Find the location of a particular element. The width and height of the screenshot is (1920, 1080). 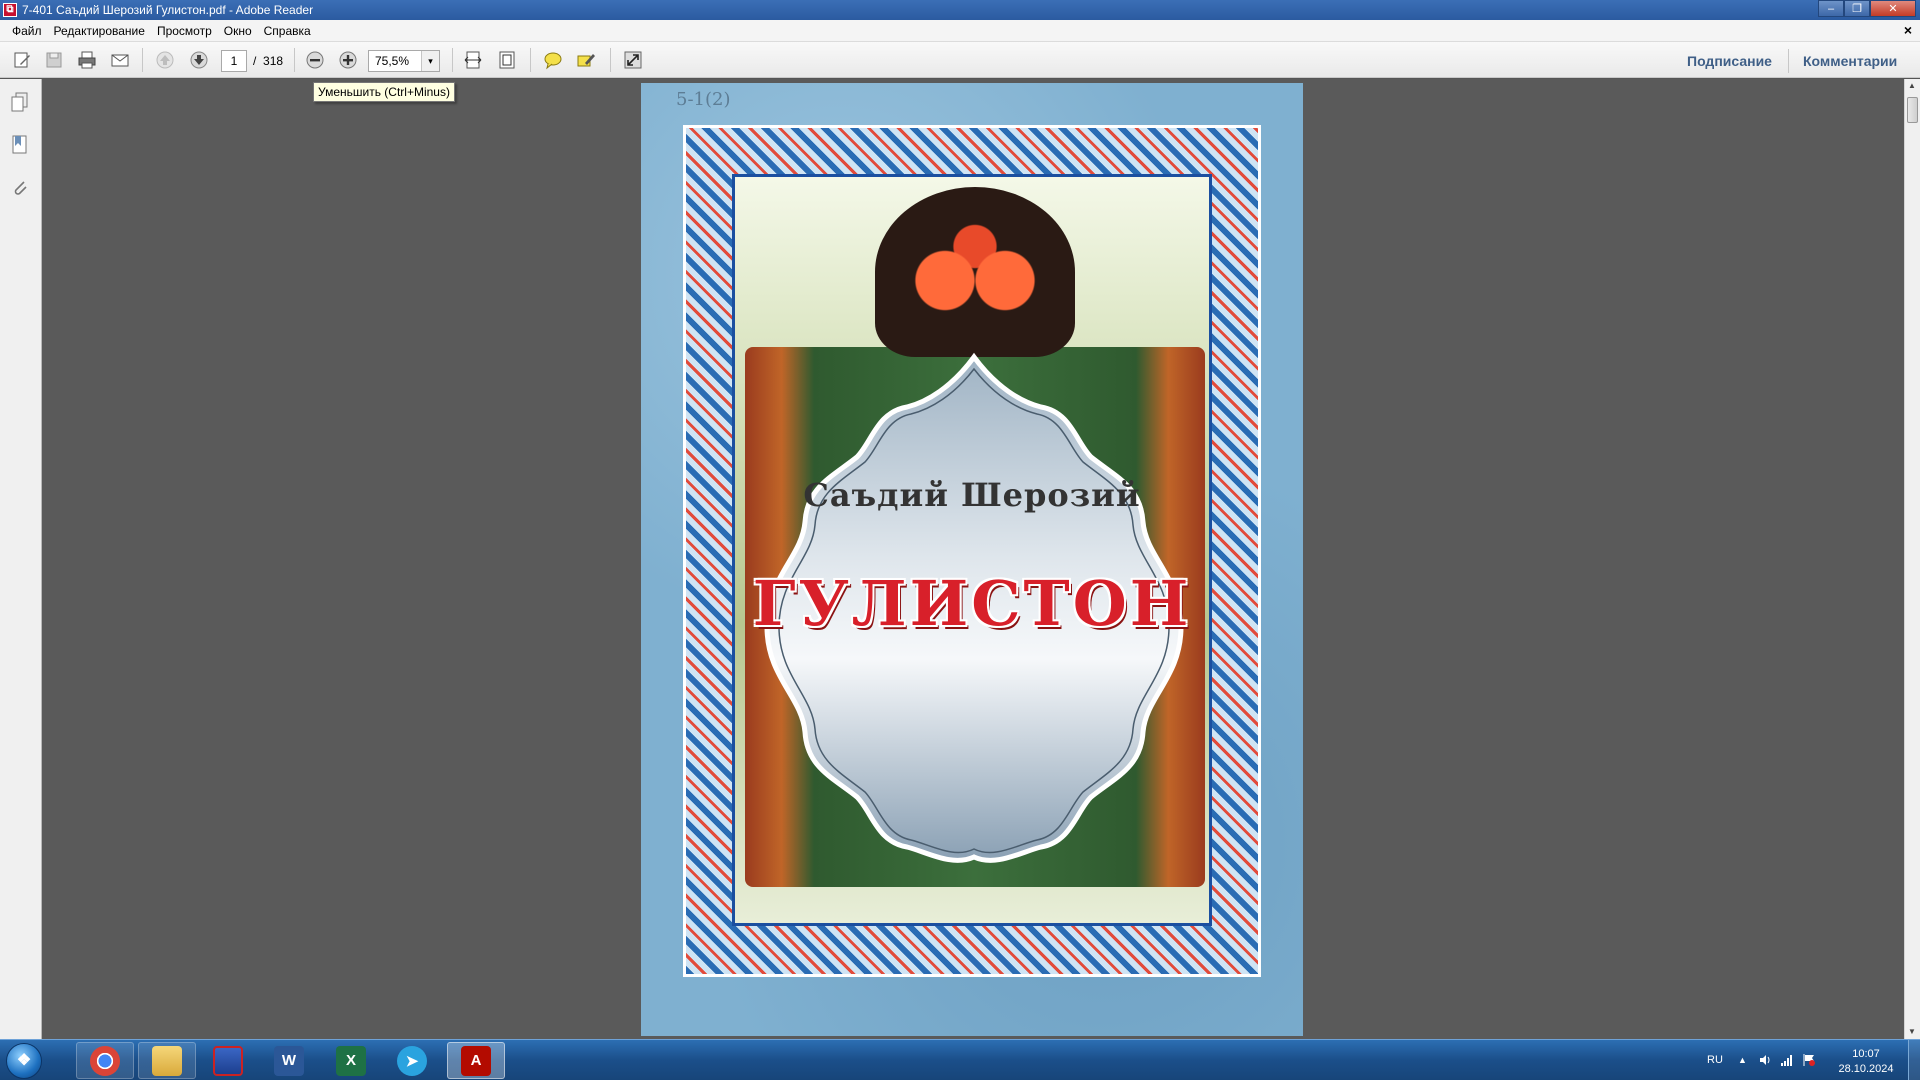

minimize-button: – is located at coordinates (1831, 8).